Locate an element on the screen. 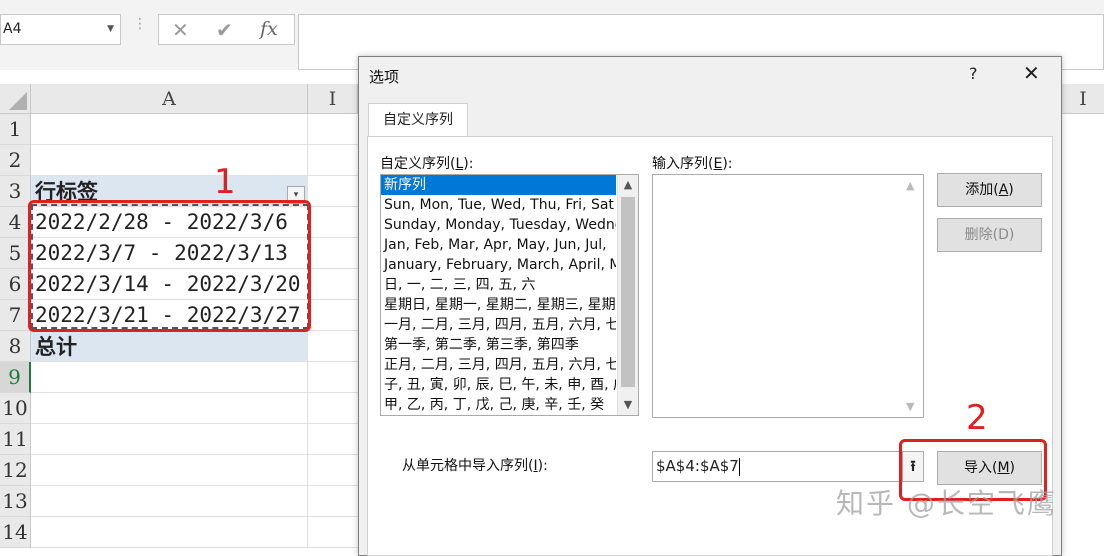 This screenshot has height=556, width=1104. column-header-a: A is located at coordinates (169, 99).